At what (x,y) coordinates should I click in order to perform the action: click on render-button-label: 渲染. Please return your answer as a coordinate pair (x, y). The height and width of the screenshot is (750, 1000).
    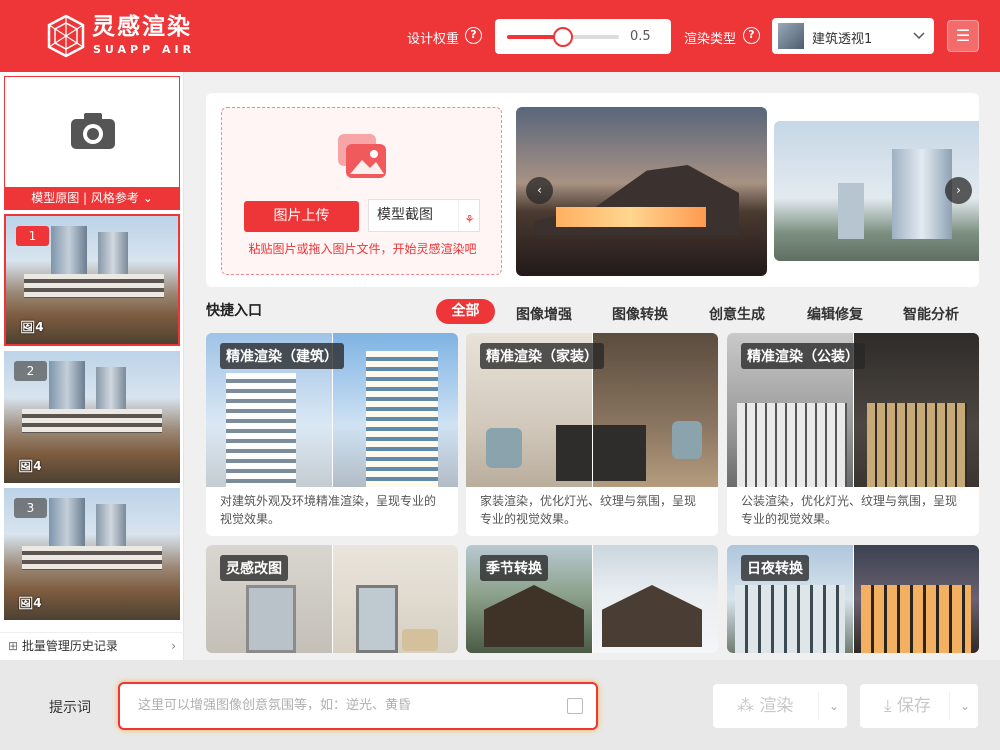
    Looking at the image, I should click on (776, 706).